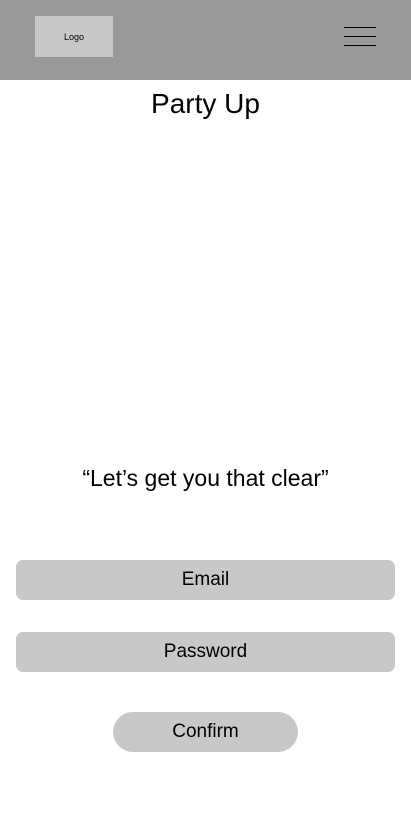  I want to click on menu-line-middle, so click(360, 36).